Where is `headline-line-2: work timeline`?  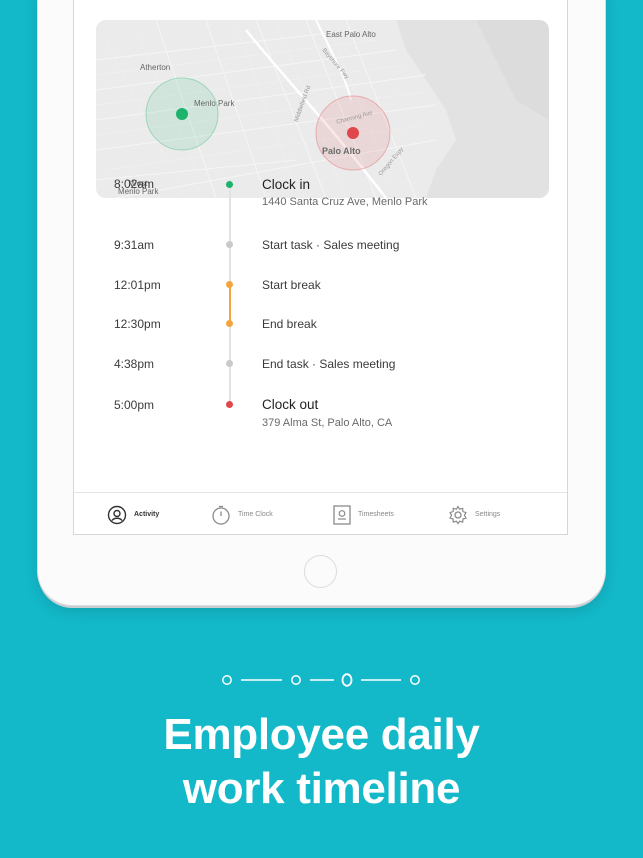 headline-line-2: work timeline is located at coordinates (321, 788).